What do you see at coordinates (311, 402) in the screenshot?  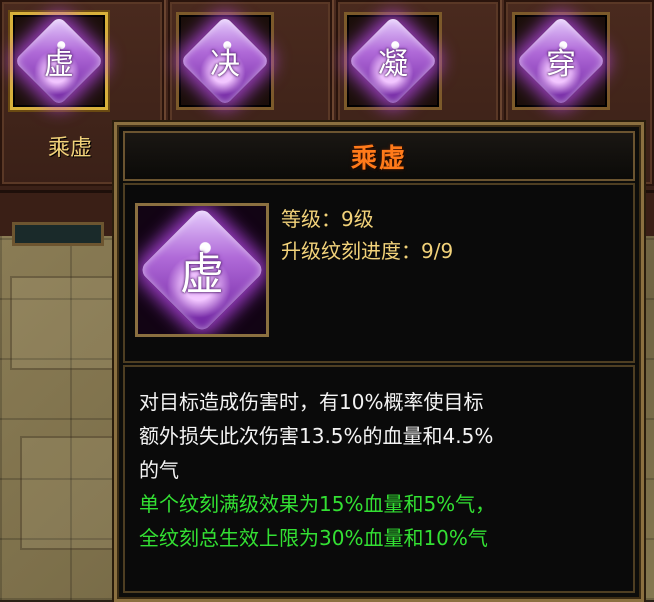 I see `description-line: 对目标造成伤害时，有10%概率使目标` at bounding box center [311, 402].